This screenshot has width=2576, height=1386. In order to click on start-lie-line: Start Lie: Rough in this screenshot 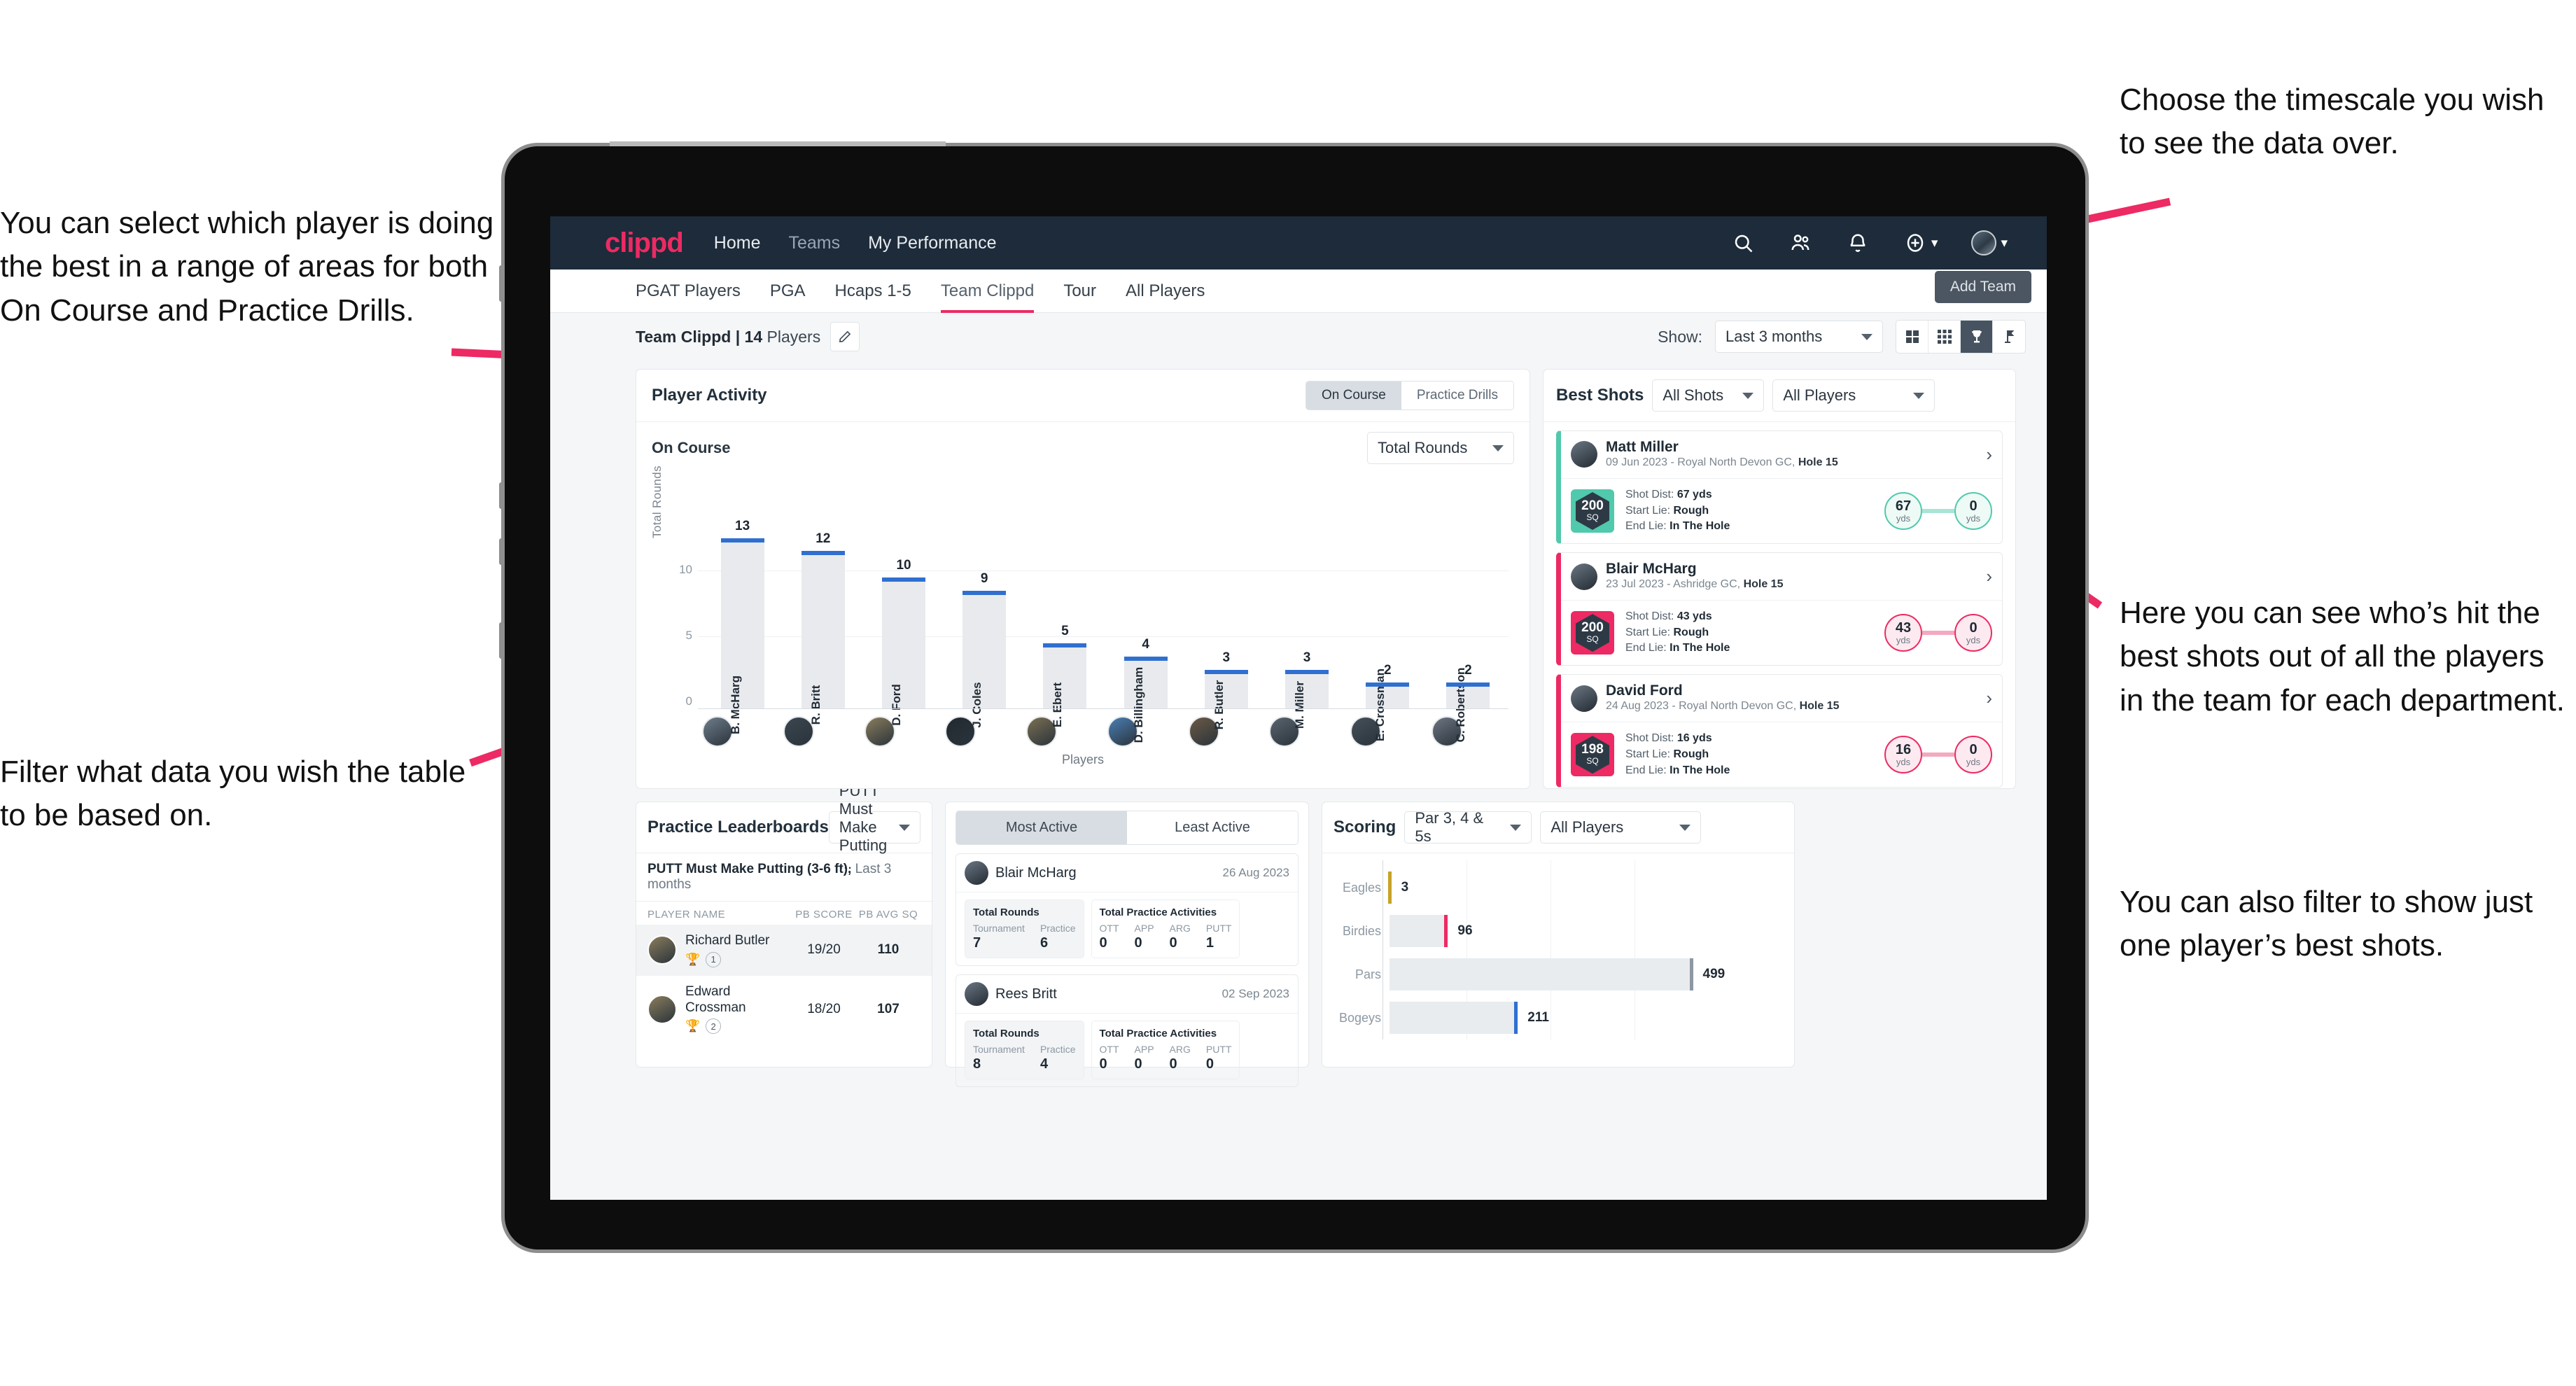, I will do `click(1667, 632)`.